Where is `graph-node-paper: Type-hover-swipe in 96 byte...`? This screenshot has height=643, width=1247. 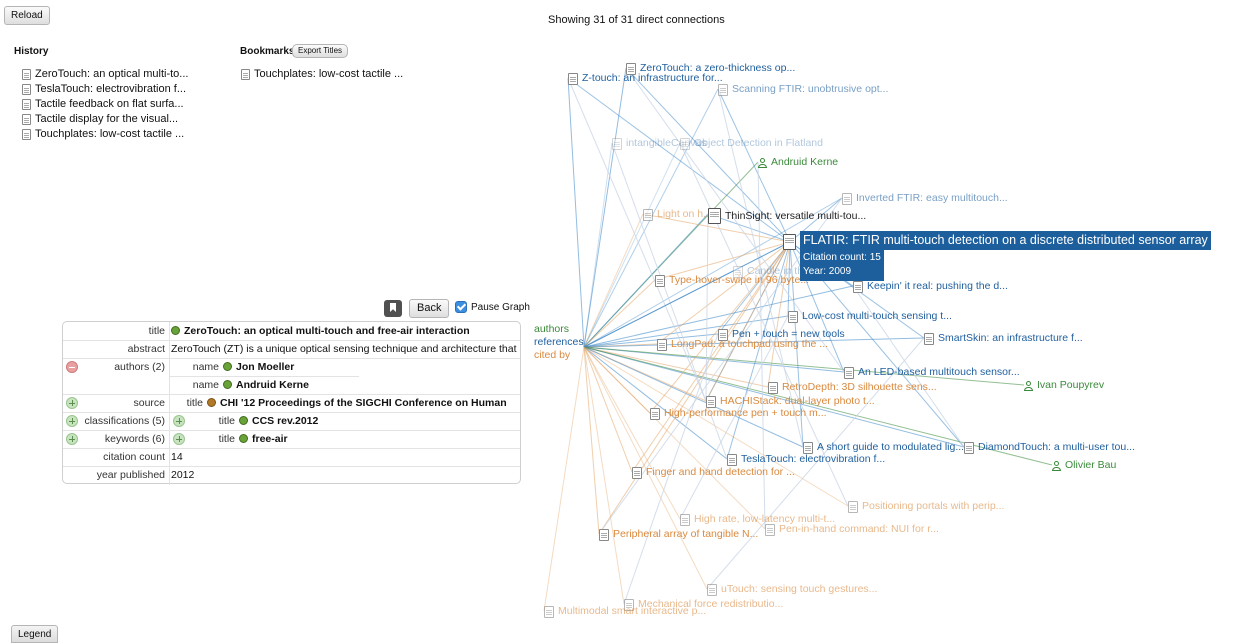 graph-node-paper: Type-hover-swipe in 96 byte... is located at coordinates (732, 280).